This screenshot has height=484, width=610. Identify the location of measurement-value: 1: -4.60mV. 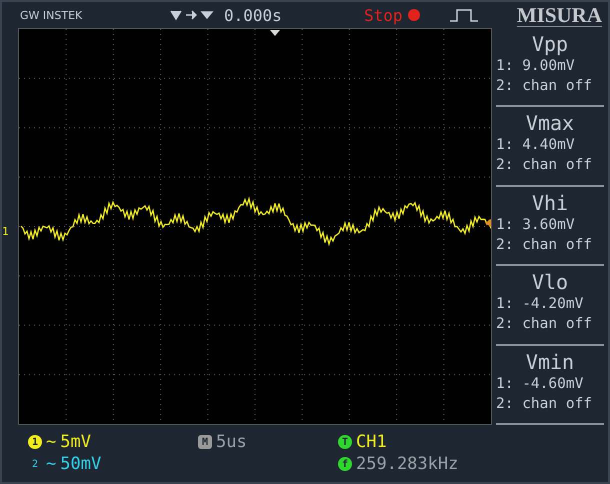
(540, 384).